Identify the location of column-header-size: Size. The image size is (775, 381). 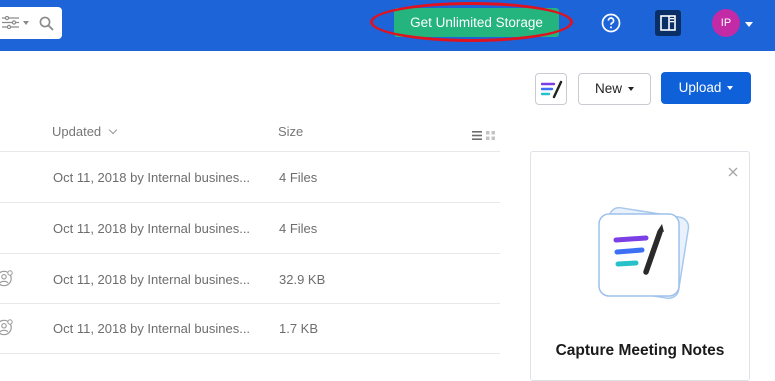
(290, 131).